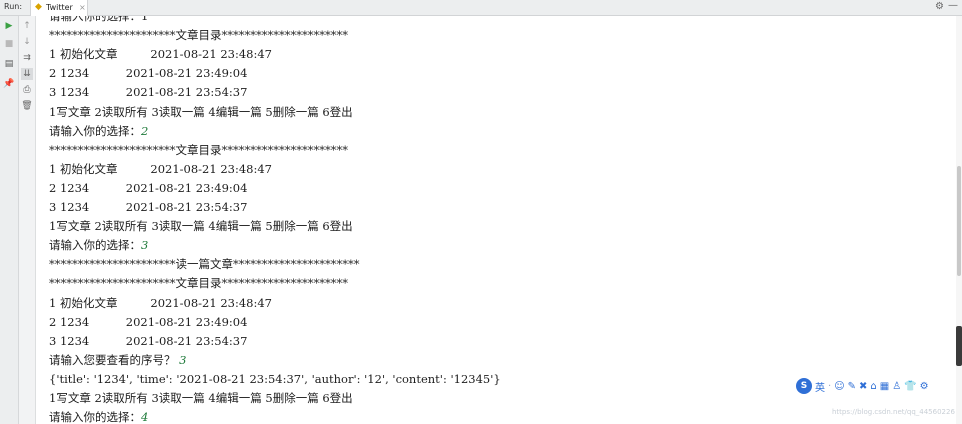  I want to click on run-label: Run:, so click(13, 6).